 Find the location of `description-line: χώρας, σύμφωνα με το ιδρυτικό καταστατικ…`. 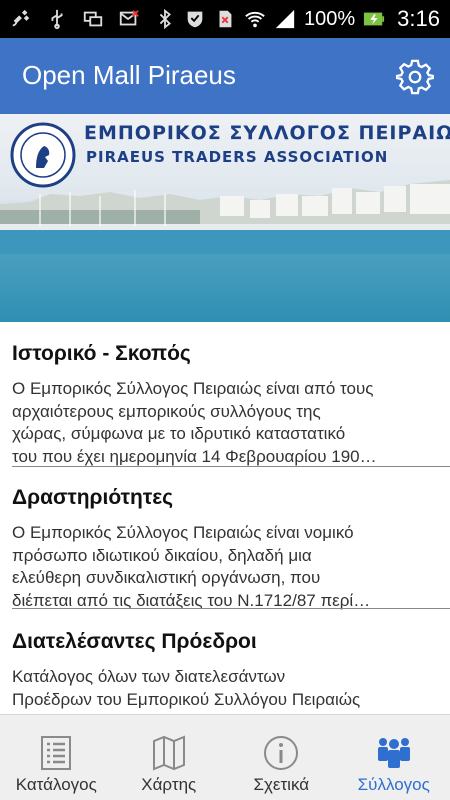

description-line: χώρας, σύμφωνα με το ιδρυτικό καταστατικ… is located at coordinates (179, 433).